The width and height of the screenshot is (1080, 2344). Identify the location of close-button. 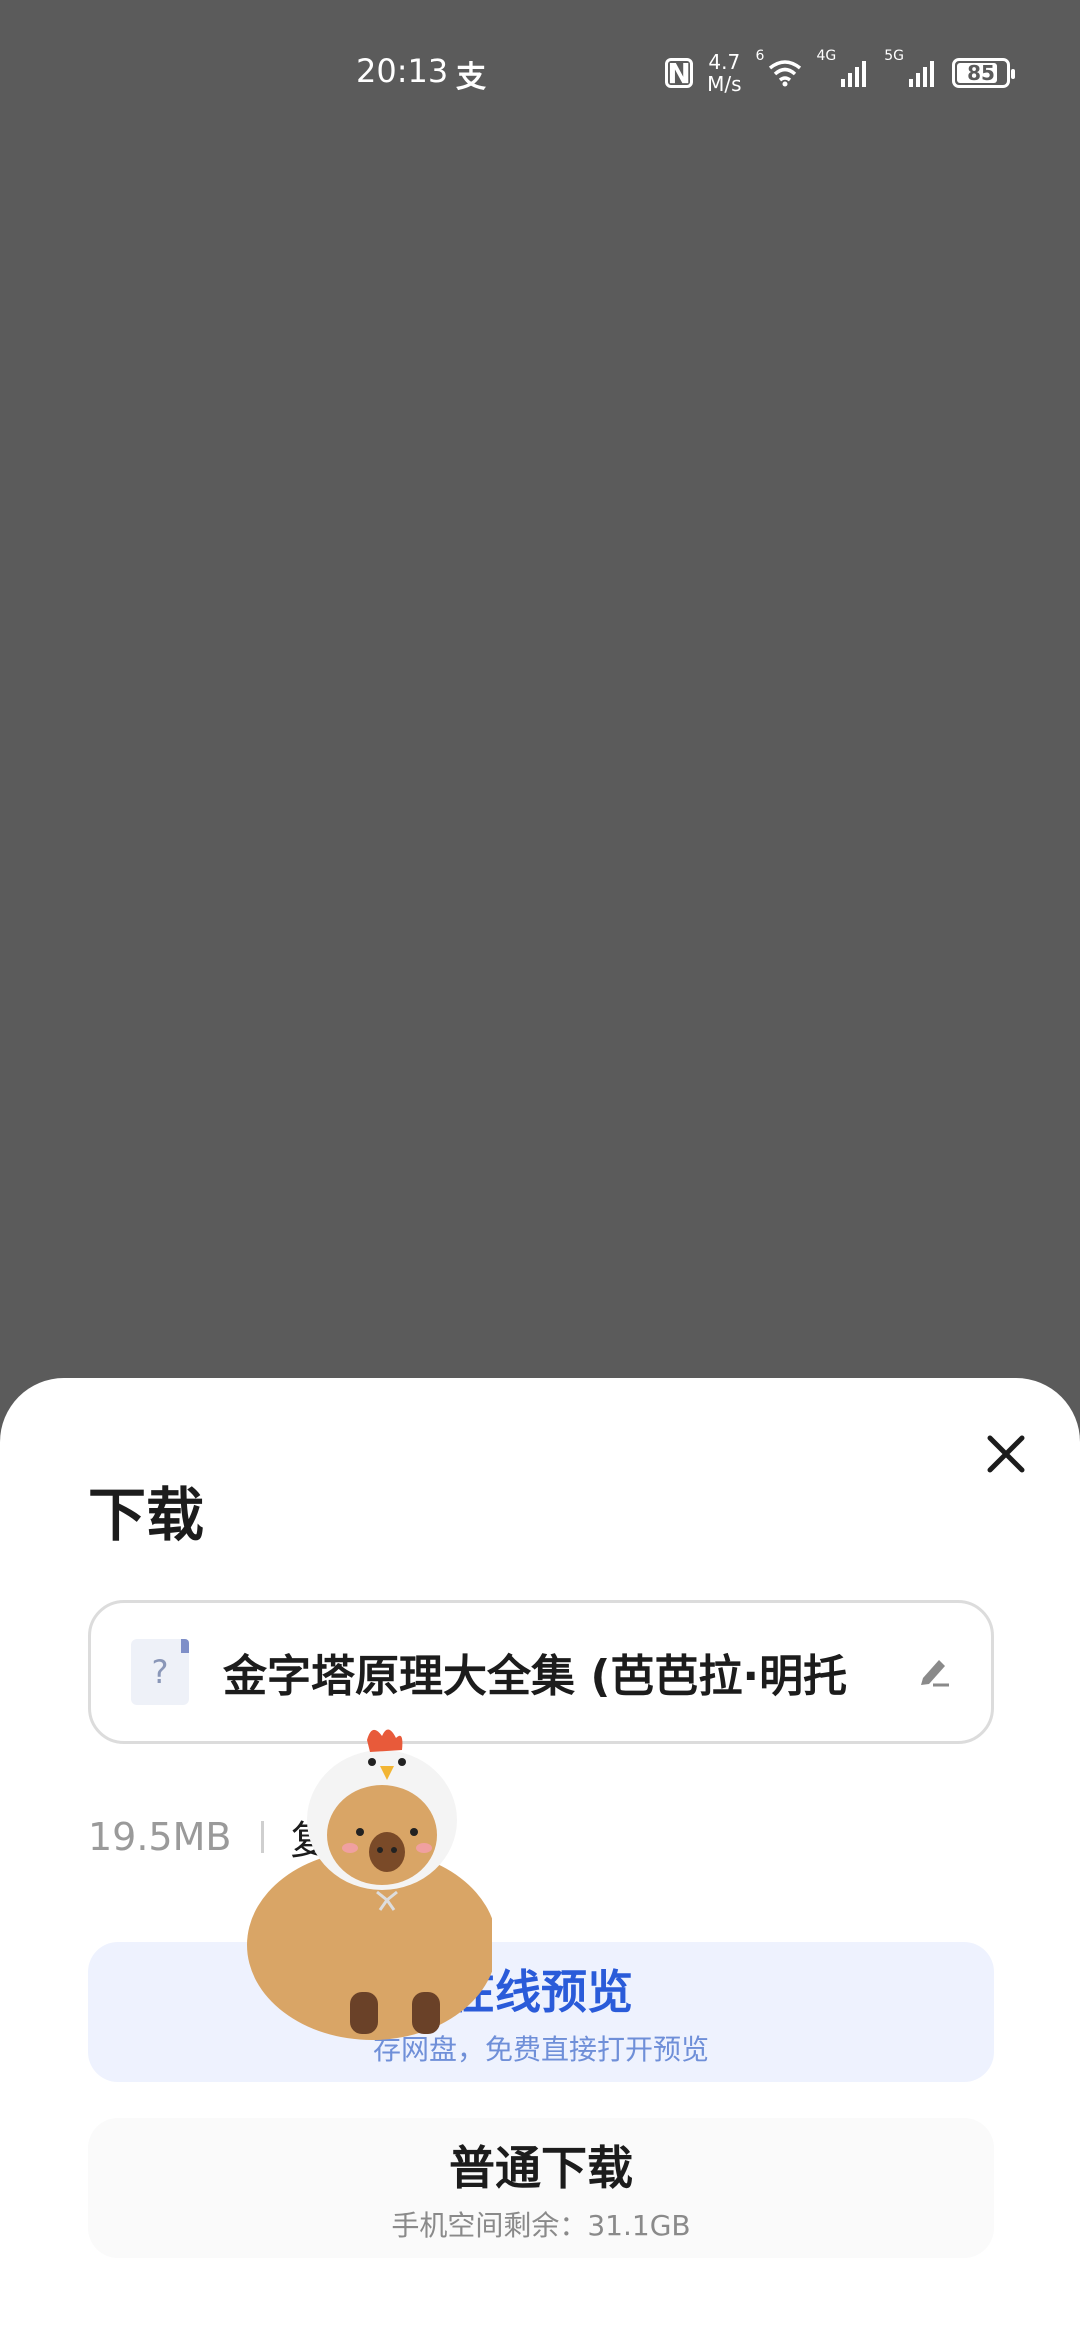
(1006, 1454).